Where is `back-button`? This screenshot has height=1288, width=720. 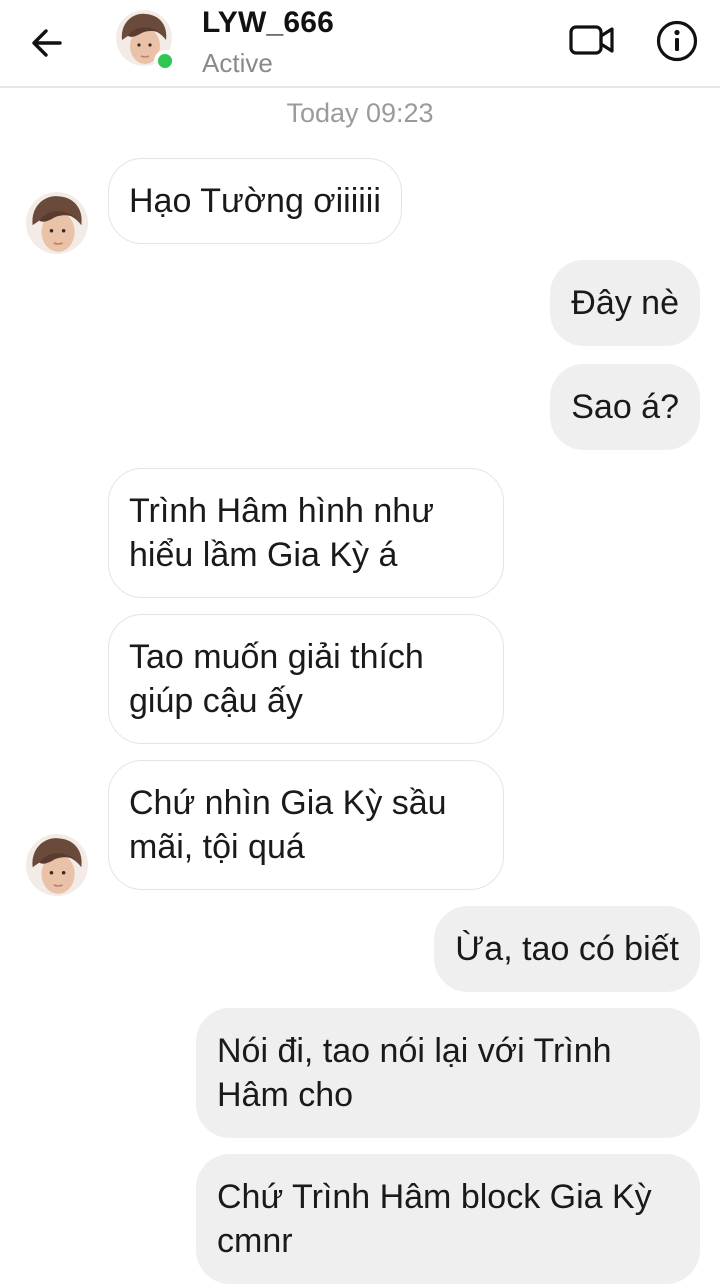
back-button is located at coordinates (47, 43).